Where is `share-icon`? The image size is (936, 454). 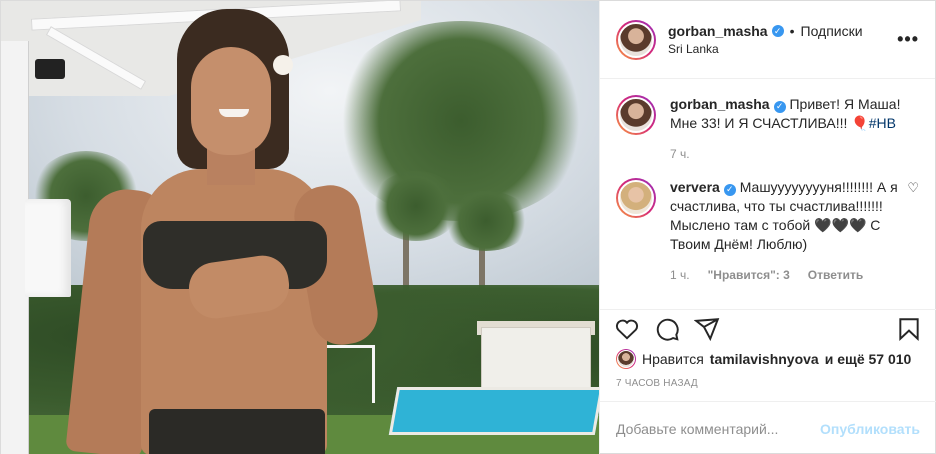
share-icon is located at coordinates (706, 329).